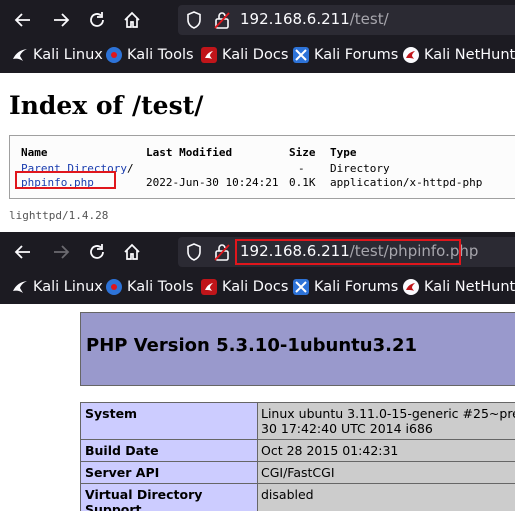  I want to click on nav-toolbar: 192.168.6.211/test/phpinfo.php, so click(257, 252).